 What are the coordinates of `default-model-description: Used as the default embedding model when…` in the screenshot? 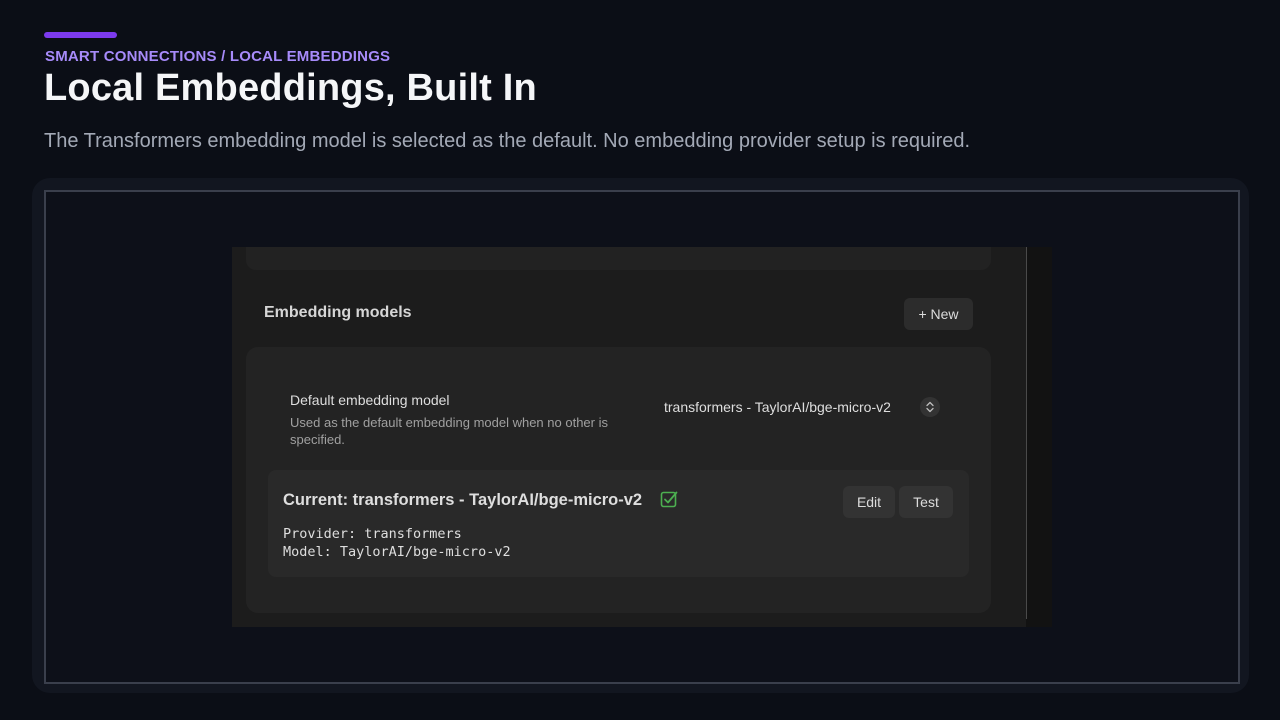 It's located at (449, 431).